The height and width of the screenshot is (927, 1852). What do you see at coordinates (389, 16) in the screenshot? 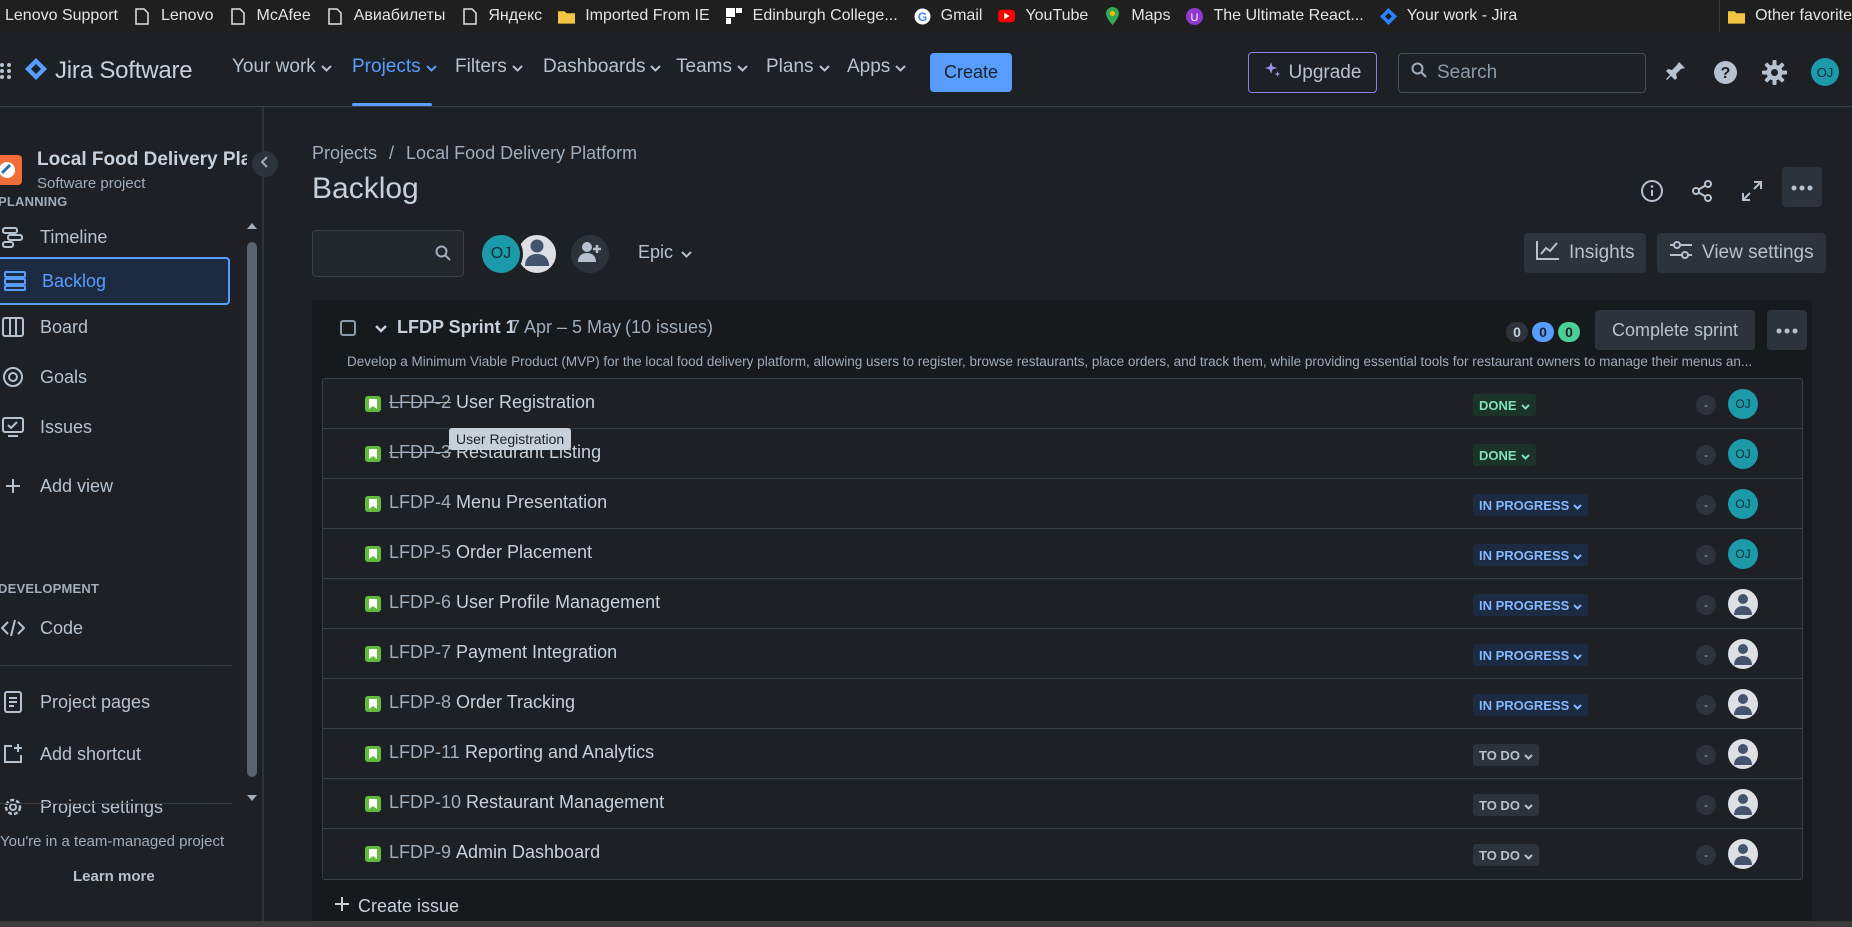
I see `bookmark-aviabilety: Авиабилеты` at bounding box center [389, 16].